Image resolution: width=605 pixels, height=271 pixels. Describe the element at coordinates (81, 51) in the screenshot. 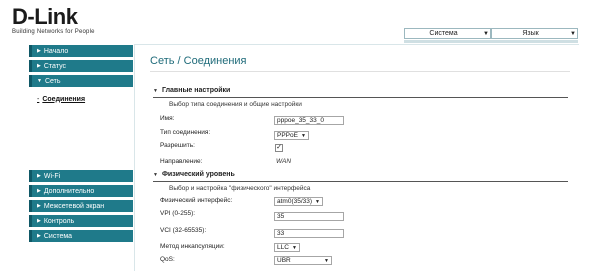

I see `sidebar-item-home: ▶ Начало` at that location.